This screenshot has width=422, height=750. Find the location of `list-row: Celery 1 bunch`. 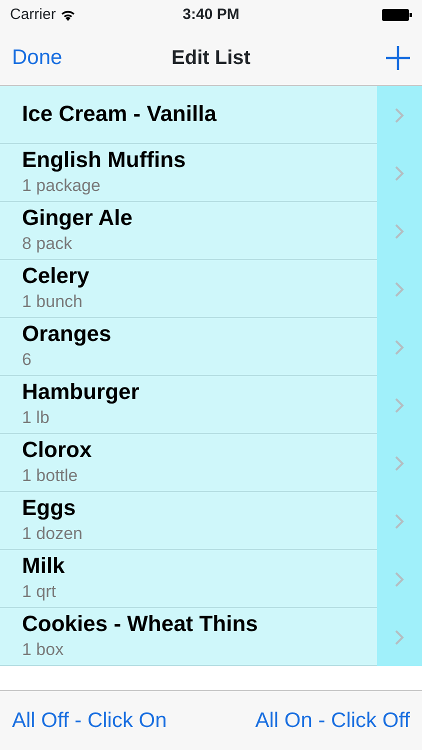

list-row: Celery 1 bunch is located at coordinates (211, 289).